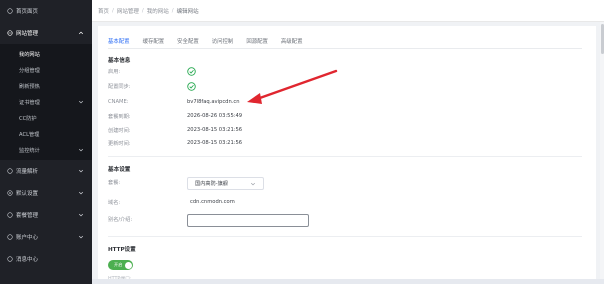  Describe the element at coordinates (27, 34) in the screenshot. I see `sidebar-item-label: 网站管理` at that location.